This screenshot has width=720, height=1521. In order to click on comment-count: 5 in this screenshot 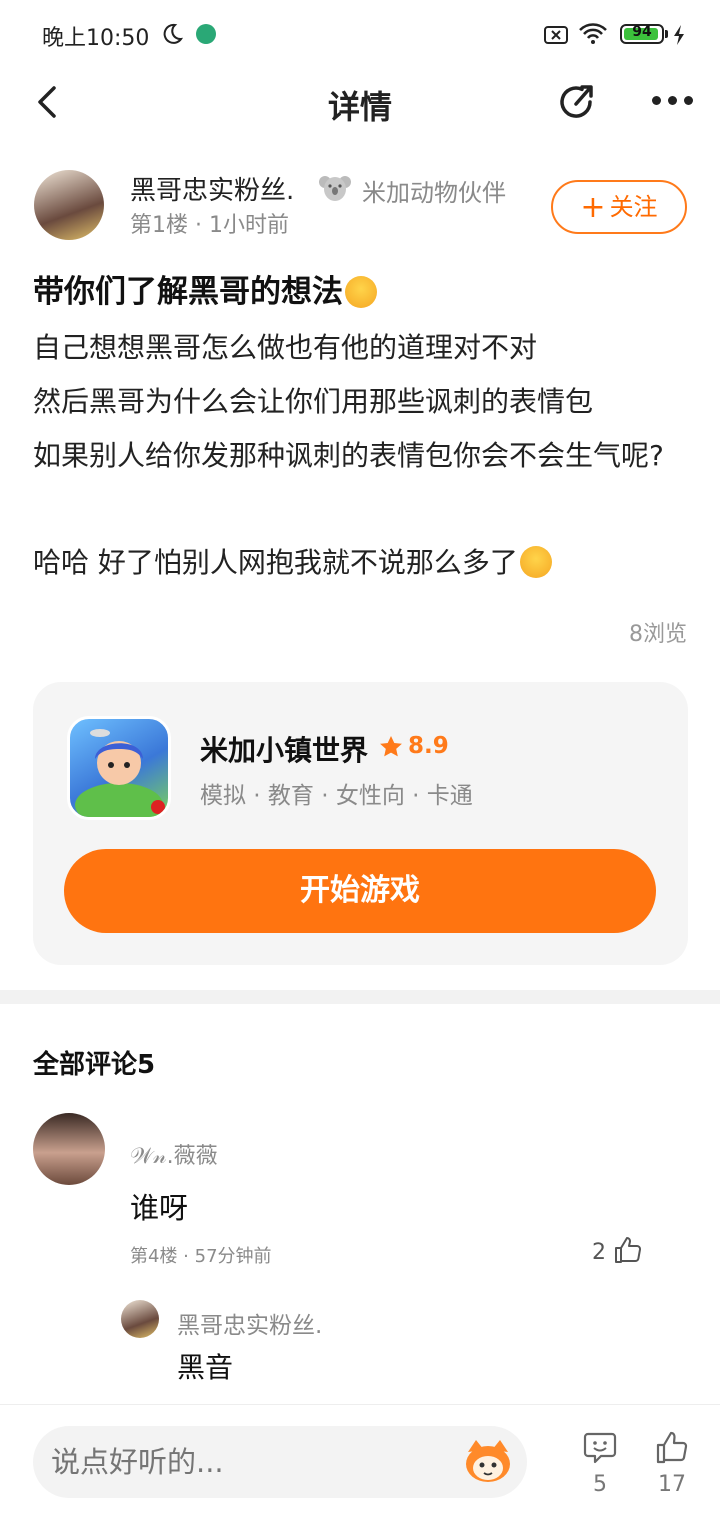, I will do `click(600, 1484)`.